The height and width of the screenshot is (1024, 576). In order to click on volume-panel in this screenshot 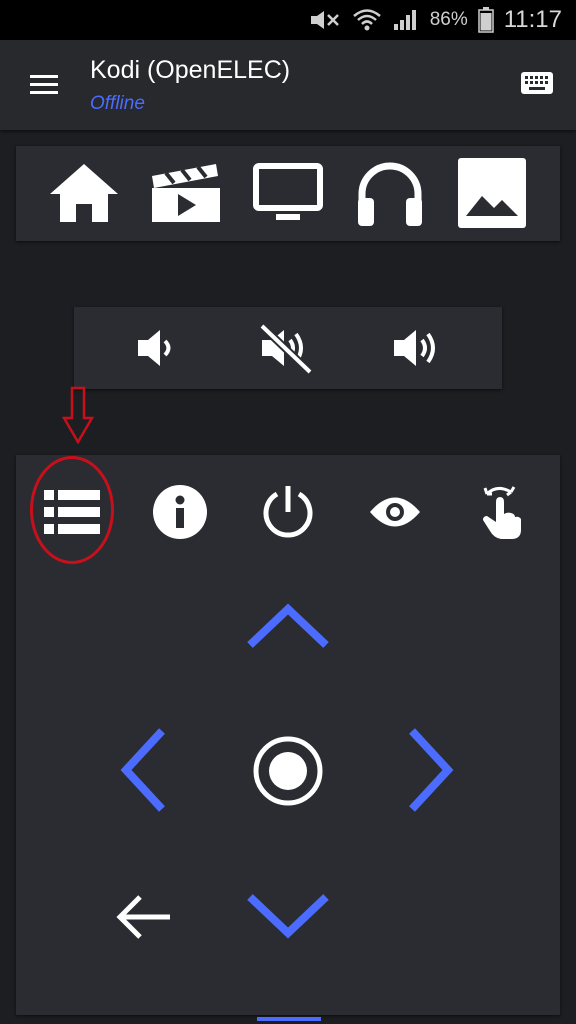, I will do `click(288, 348)`.